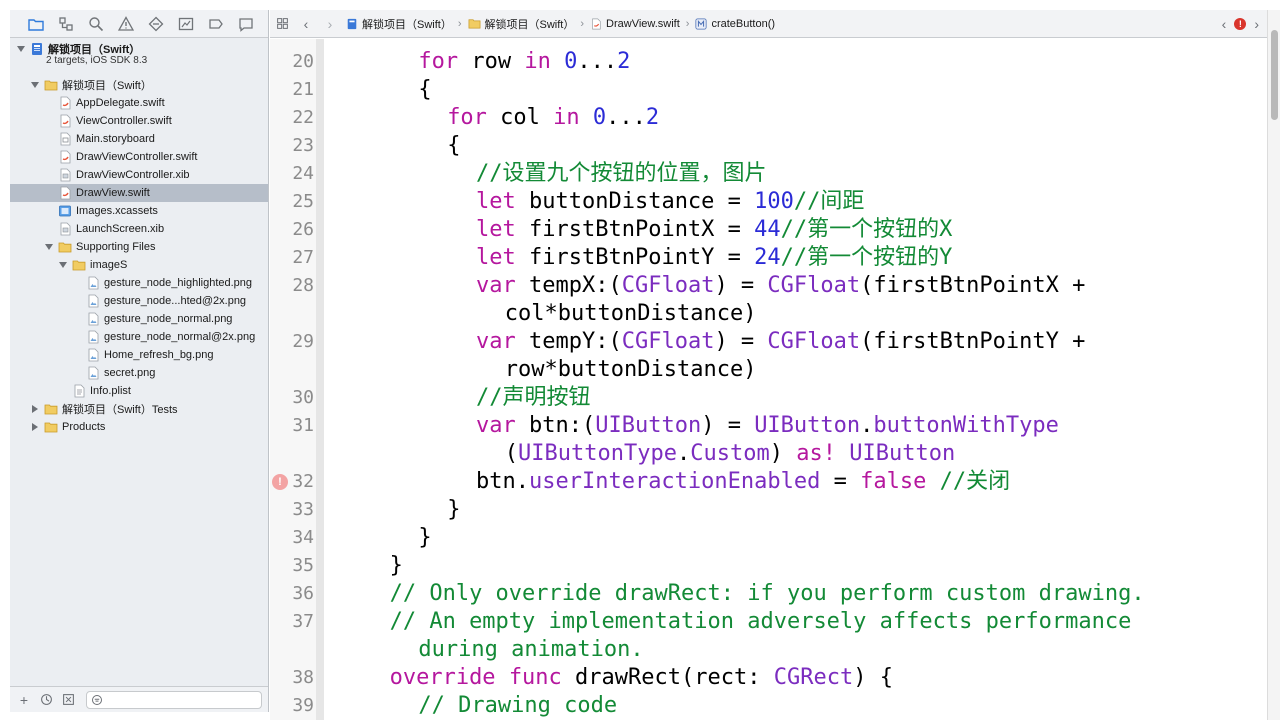 The width and height of the screenshot is (1280, 720). Describe the element at coordinates (530, 650) in the screenshot. I see `code-line: during animation.` at that location.